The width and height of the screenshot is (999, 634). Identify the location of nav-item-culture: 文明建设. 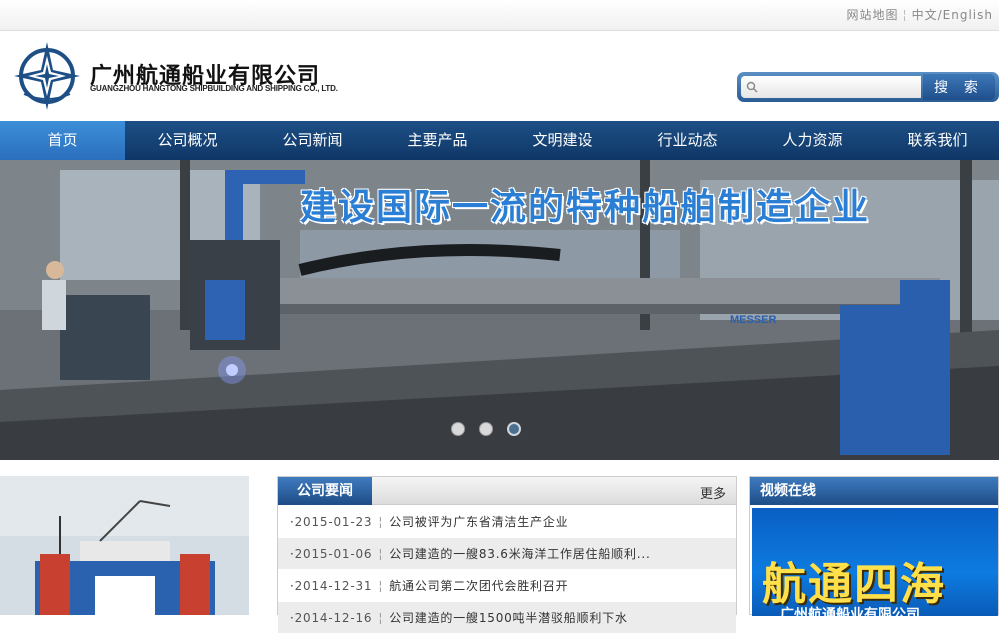
(562, 140).